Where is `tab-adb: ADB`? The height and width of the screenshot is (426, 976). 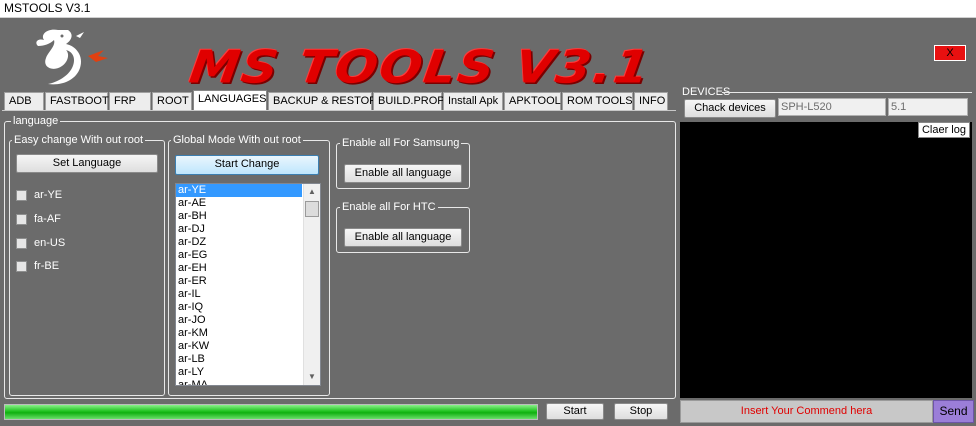
tab-adb: ADB is located at coordinates (24, 101).